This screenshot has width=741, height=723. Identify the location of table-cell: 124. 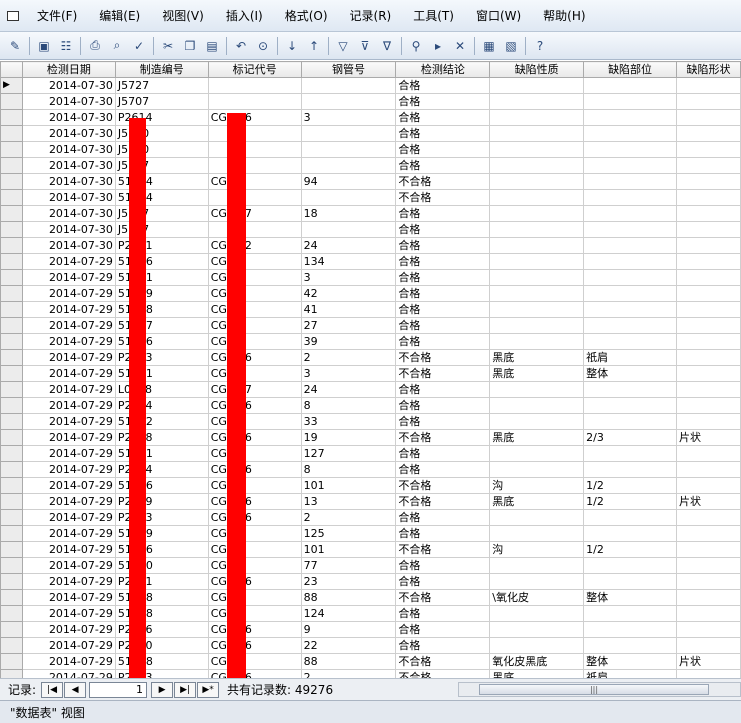
(348, 613).